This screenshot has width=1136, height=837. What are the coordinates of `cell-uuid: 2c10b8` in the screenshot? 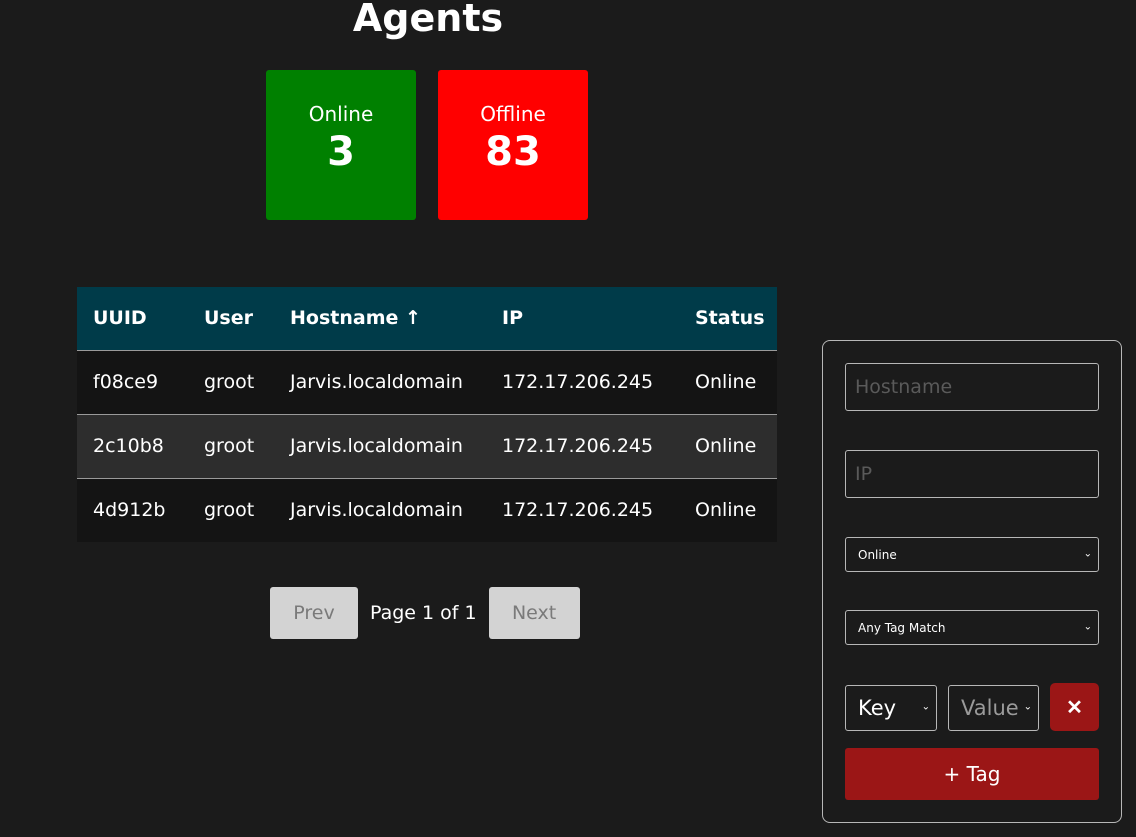 It's located at (132, 446).